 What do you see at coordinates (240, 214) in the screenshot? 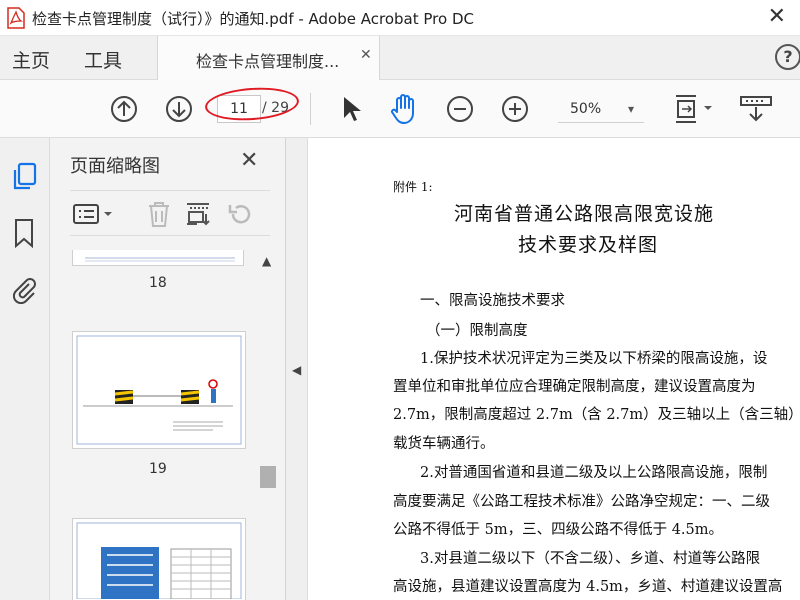
I see `rotate-icon` at bounding box center [240, 214].